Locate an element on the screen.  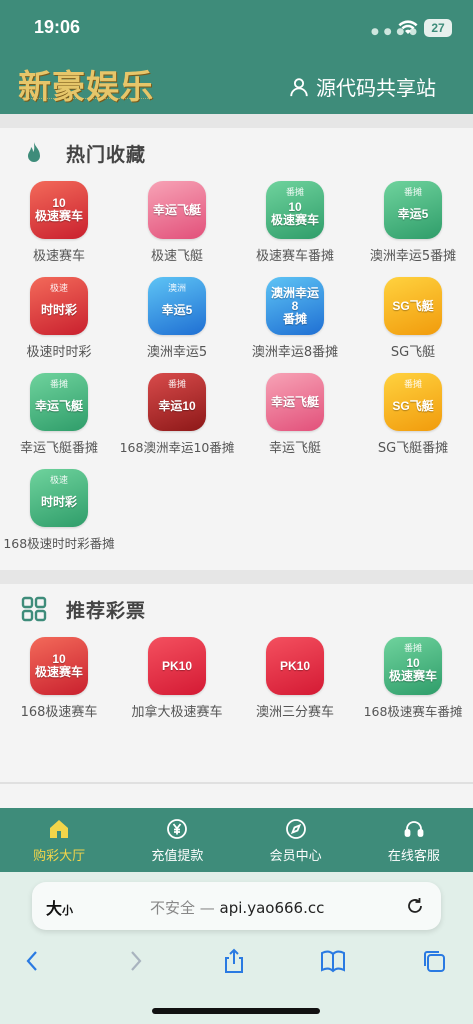
lottery-item: SG飞艇 SG飞艇 is located at coordinates (413, 322).